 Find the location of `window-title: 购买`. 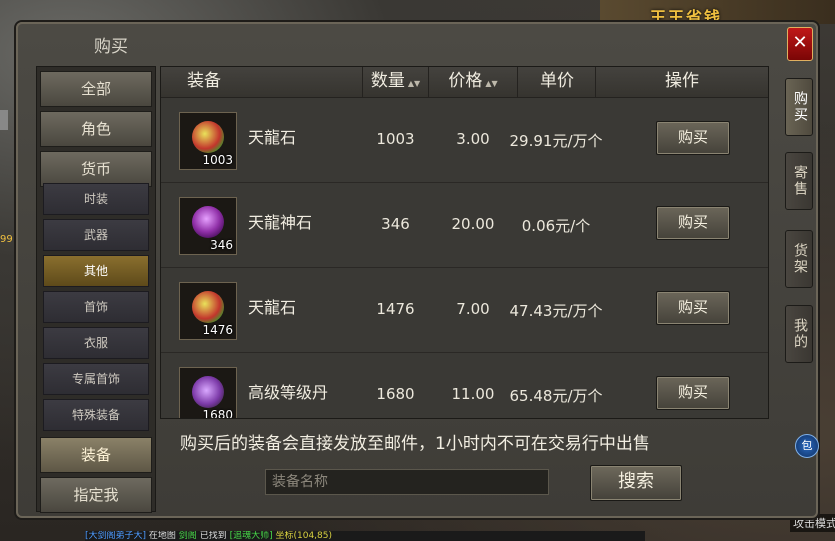

window-title: 购买 is located at coordinates (111, 47).